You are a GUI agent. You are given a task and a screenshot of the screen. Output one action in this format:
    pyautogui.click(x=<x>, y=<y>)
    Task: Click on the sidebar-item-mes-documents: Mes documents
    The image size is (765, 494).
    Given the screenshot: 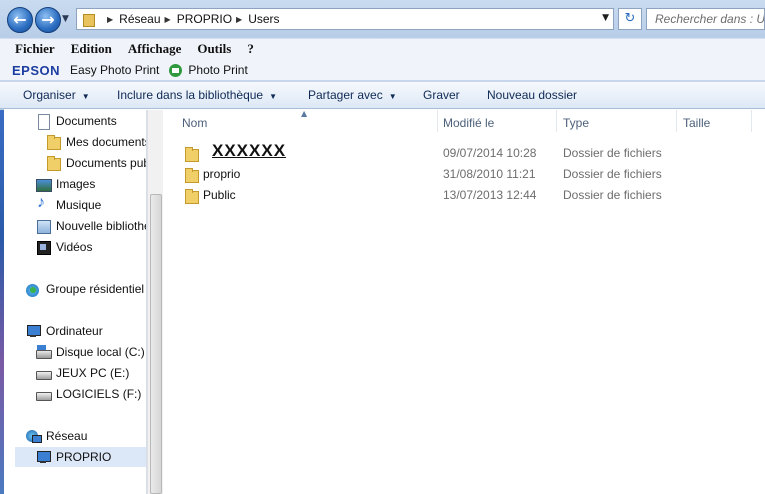 What is the action you would take?
    pyautogui.click(x=95, y=142)
    